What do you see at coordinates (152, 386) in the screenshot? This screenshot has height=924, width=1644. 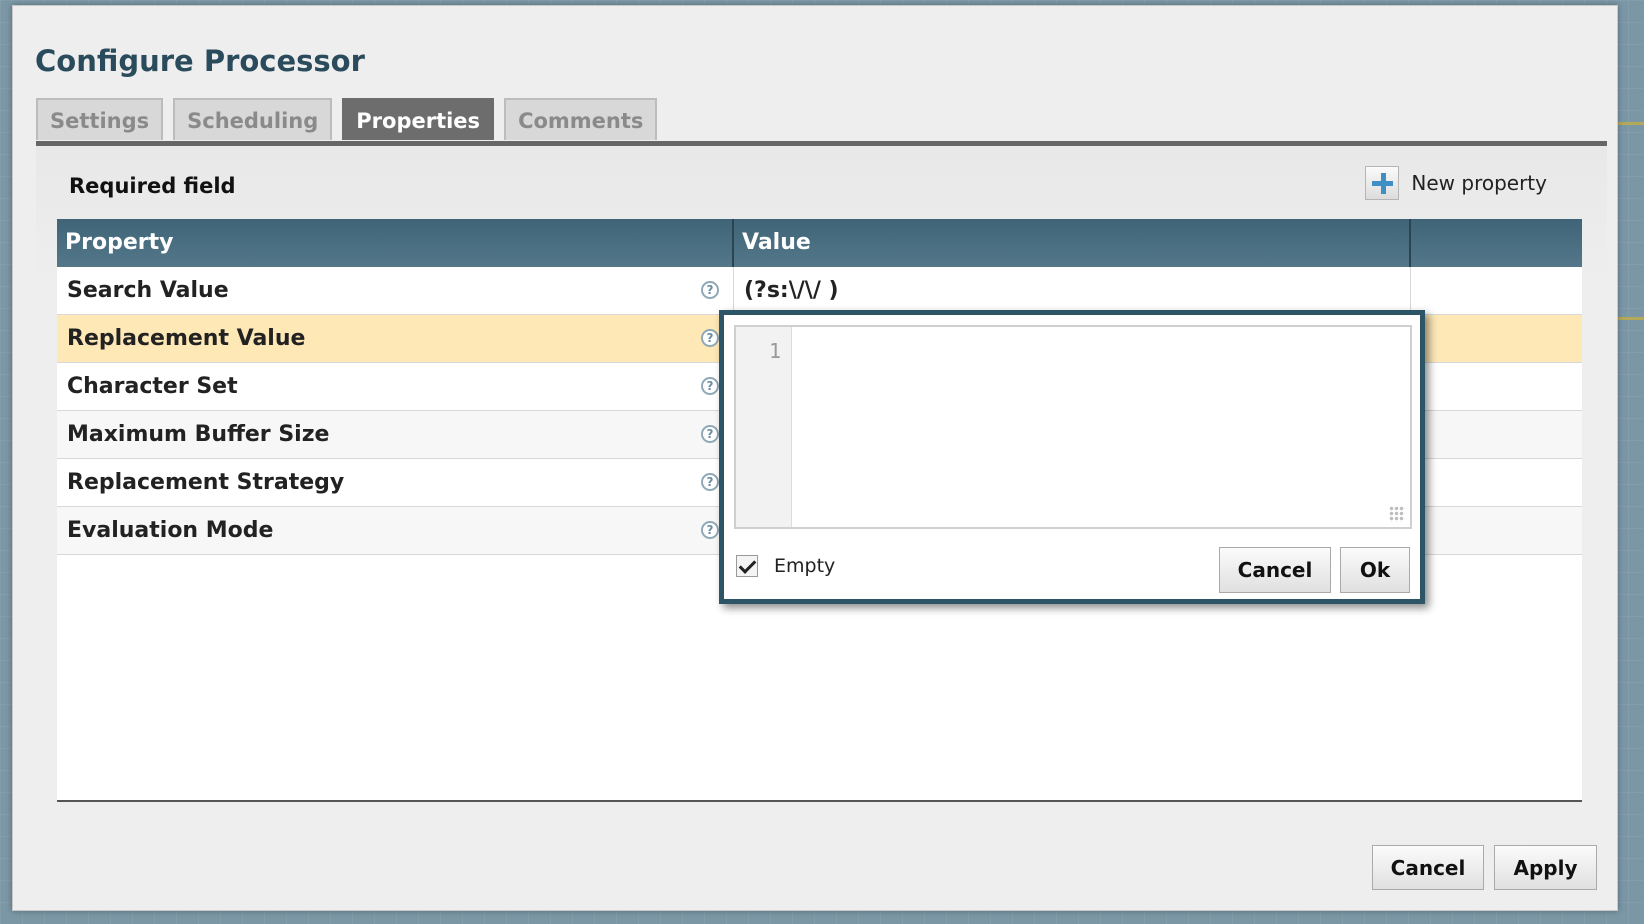 I see `property-name: Character Set` at bounding box center [152, 386].